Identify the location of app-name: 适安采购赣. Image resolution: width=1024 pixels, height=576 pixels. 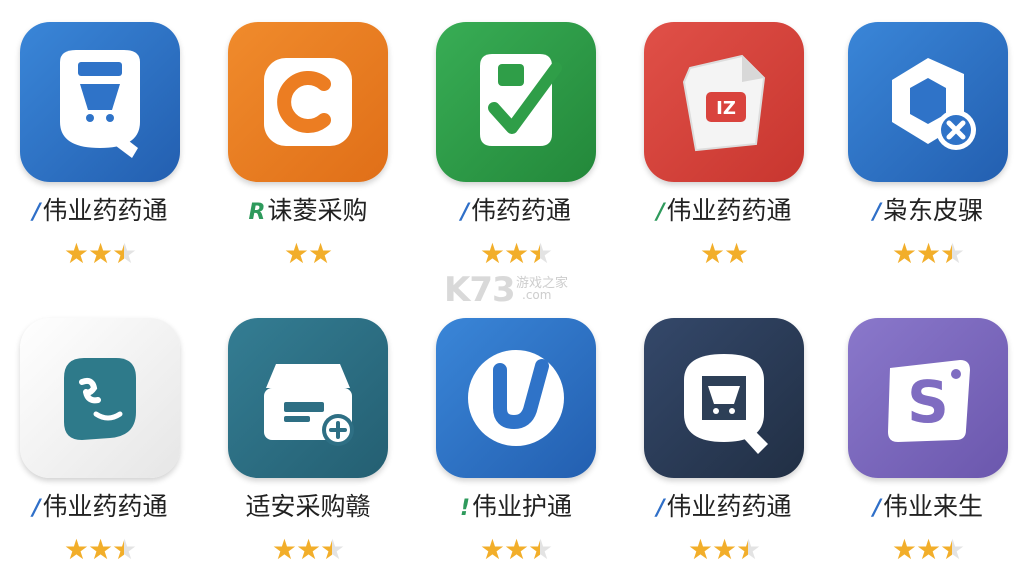
(308, 507).